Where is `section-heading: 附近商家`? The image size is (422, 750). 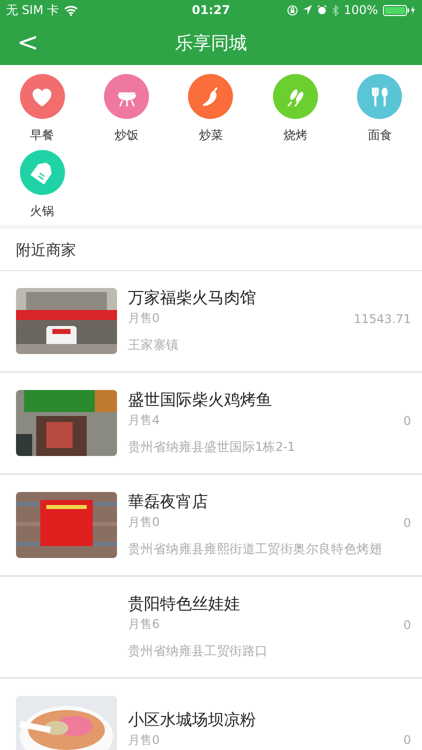 section-heading: 附近商家 is located at coordinates (211, 250).